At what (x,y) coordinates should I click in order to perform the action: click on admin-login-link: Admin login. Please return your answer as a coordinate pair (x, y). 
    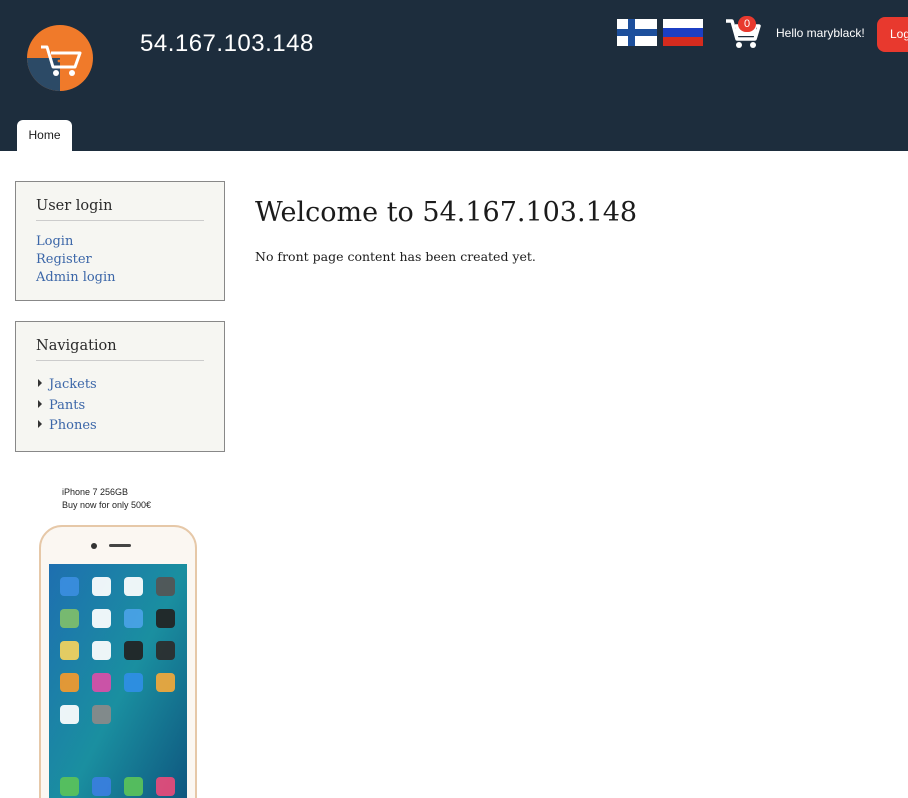
    Looking at the image, I should click on (76, 278).